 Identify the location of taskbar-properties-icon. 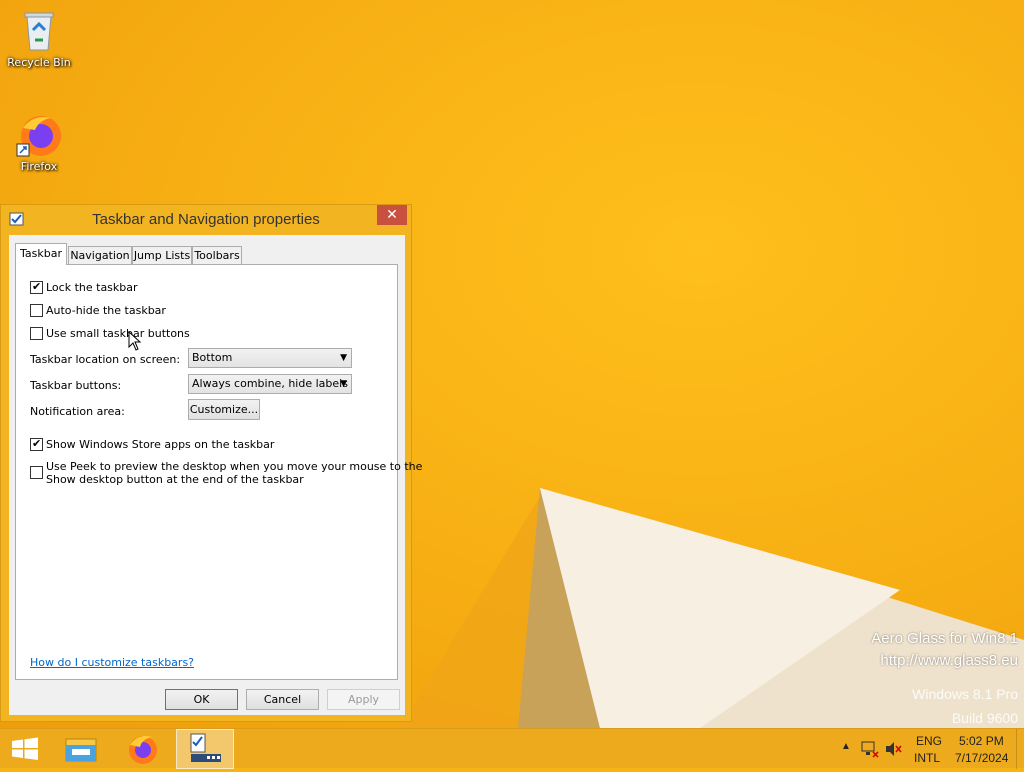
(205, 747).